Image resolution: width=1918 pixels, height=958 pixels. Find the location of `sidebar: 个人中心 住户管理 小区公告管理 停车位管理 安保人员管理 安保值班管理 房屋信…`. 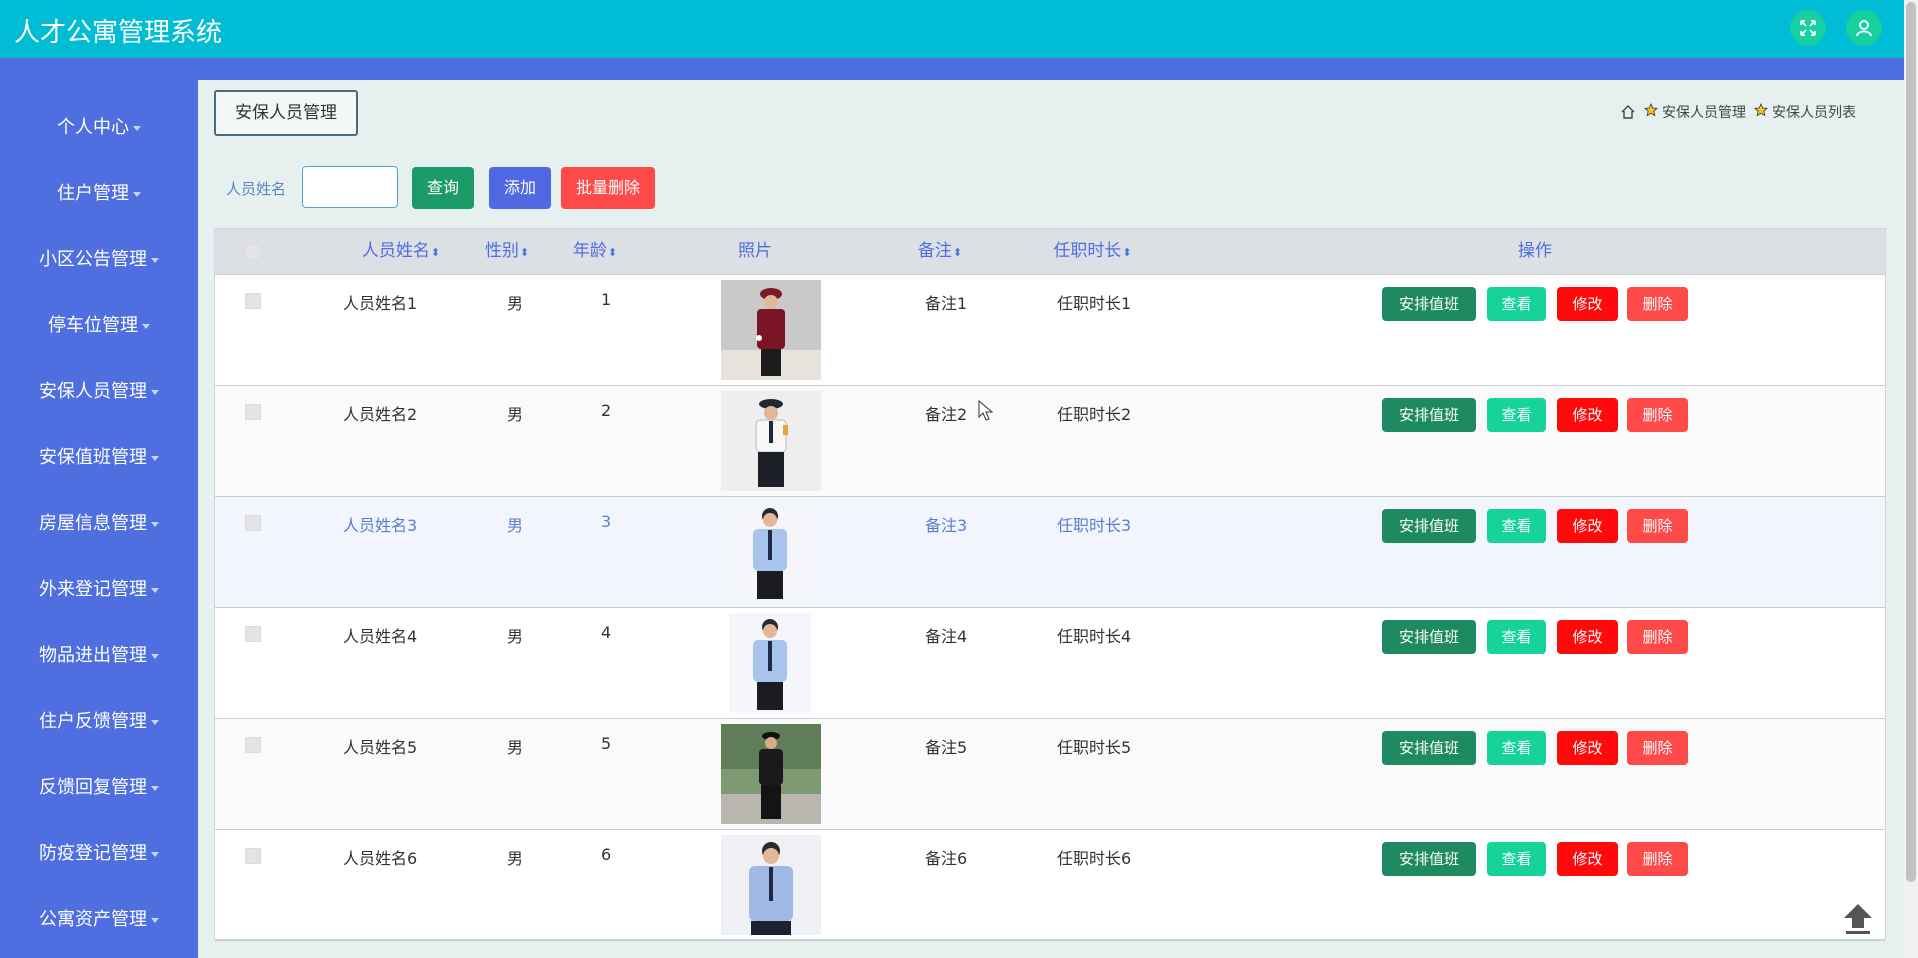

sidebar: 个人中心 住户管理 小区公告管理 停车位管理 安保人员管理 安保值班管理 房屋信… is located at coordinates (99, 519).